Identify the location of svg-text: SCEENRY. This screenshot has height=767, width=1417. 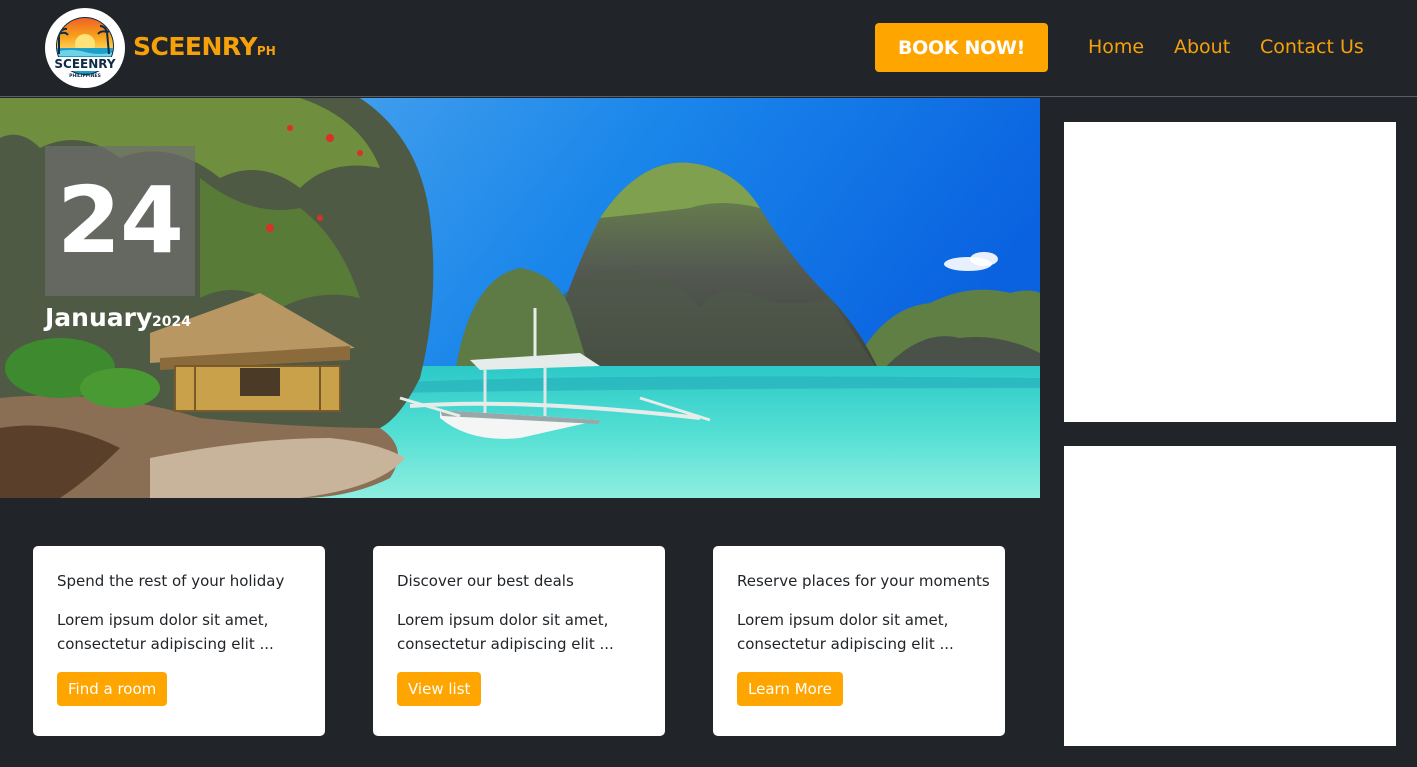
(84, 64).